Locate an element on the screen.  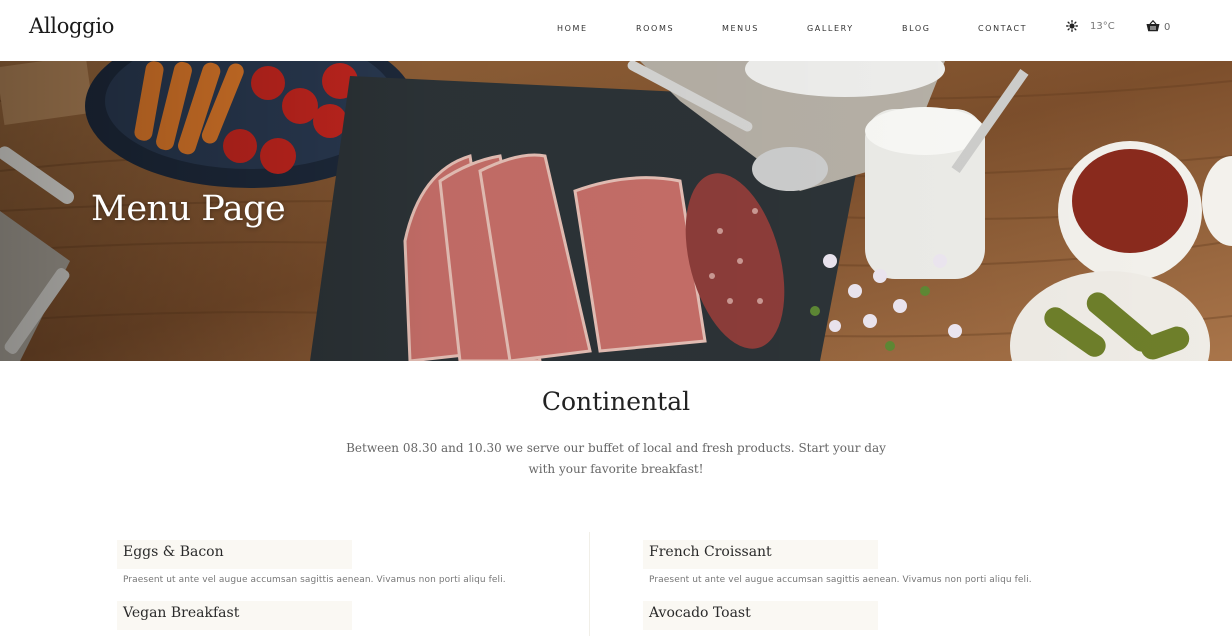
main-nav: HOME ROOMS MENUS GALLERY BLOG CONTACT is located at coordinates (616, 30).